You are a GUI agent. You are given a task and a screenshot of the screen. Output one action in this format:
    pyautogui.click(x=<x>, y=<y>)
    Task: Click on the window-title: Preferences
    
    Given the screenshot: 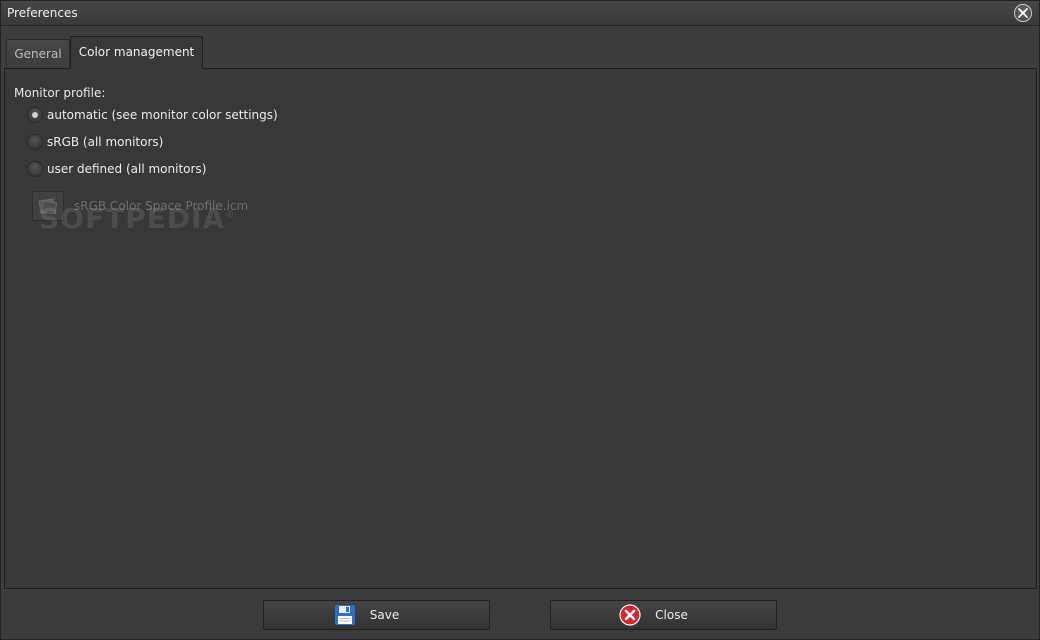 What is the action you would take?
    pyautogui.click(x=42, y=13)
    